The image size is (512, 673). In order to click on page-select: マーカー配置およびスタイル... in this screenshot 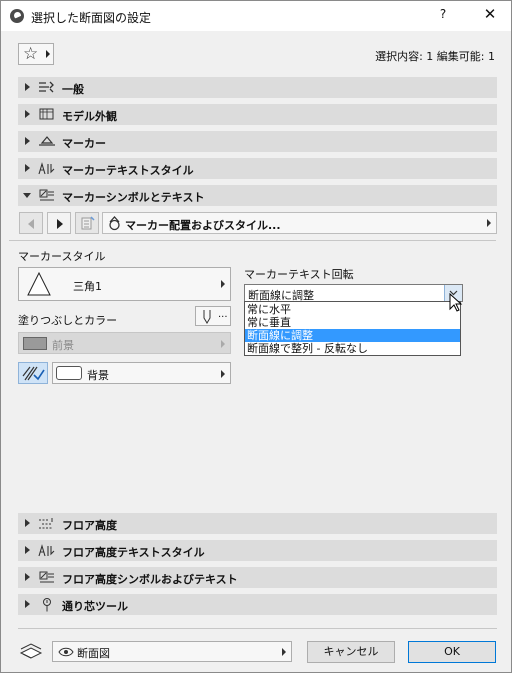, I will do `click(299, 223)`.